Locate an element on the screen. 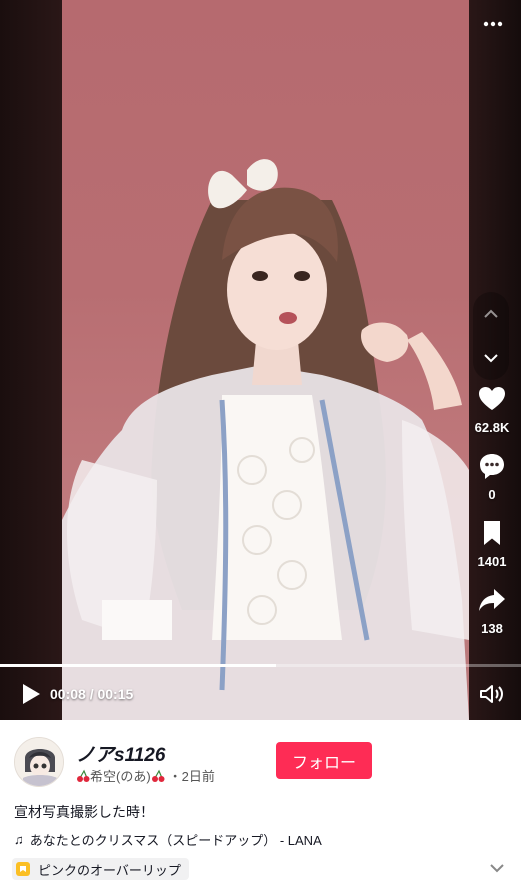 This screenshot has width=521, height=888. chevron-down-icon is located at coordinates (491, 358).